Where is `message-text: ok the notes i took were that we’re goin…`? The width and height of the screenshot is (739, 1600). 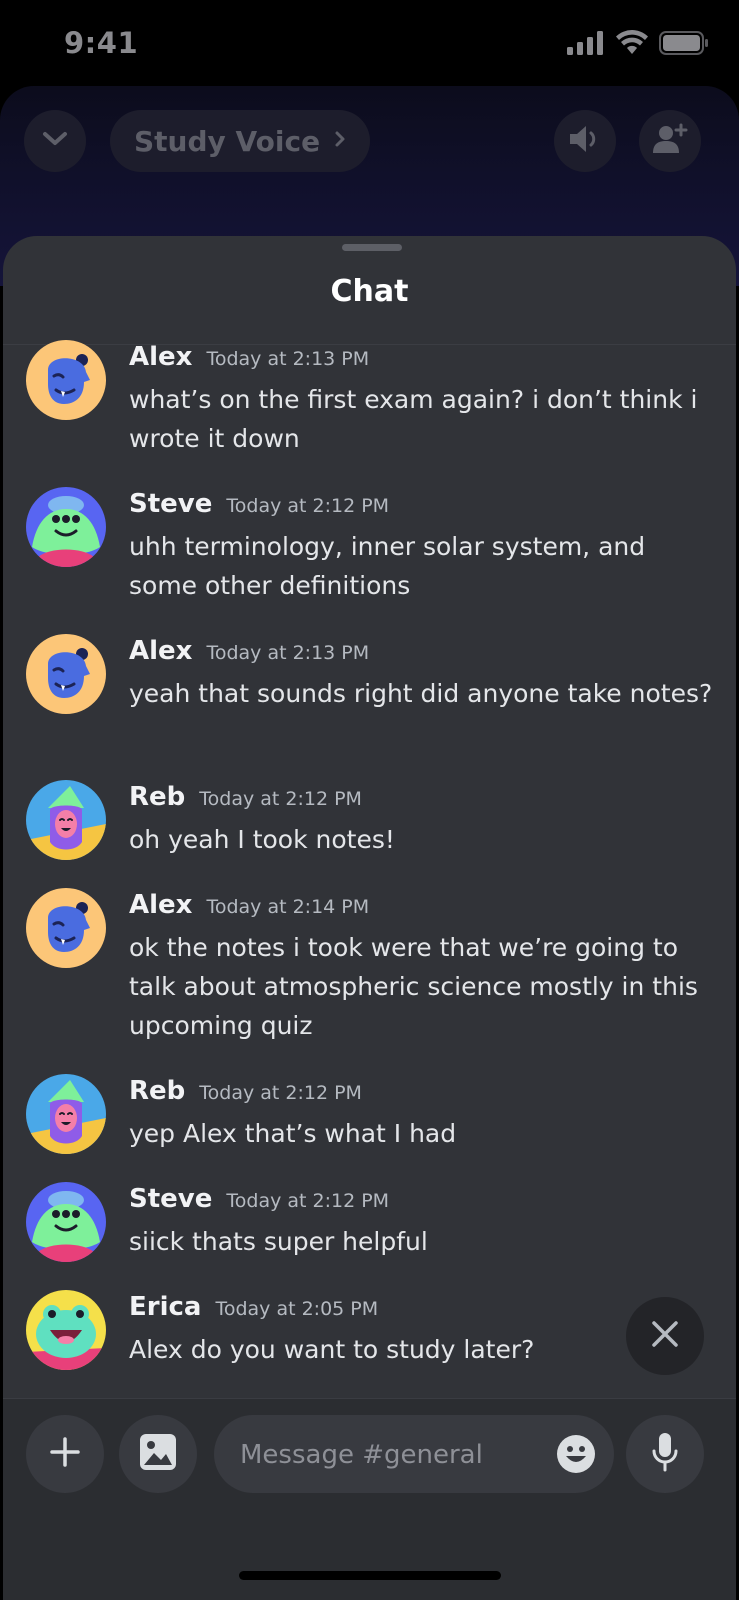 message-text: ok the notes i took were that we’re goin… is located at coordinates (413, 986).